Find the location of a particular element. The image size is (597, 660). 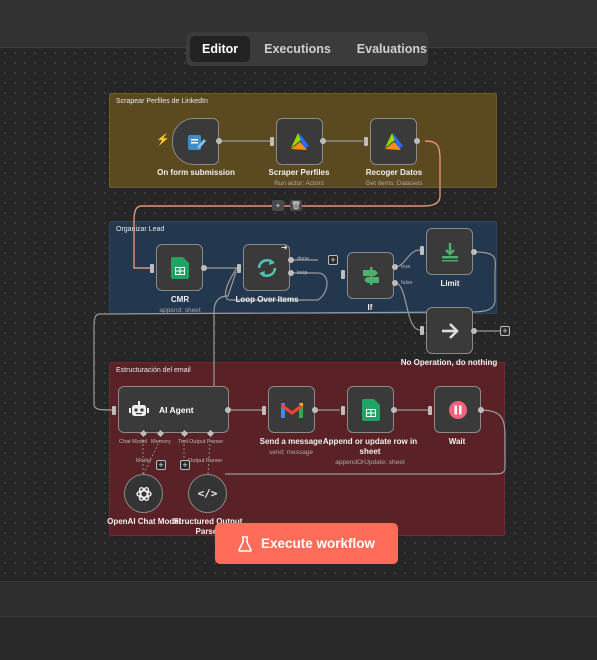

port-label-false: false is located at coordinates (407, 283).